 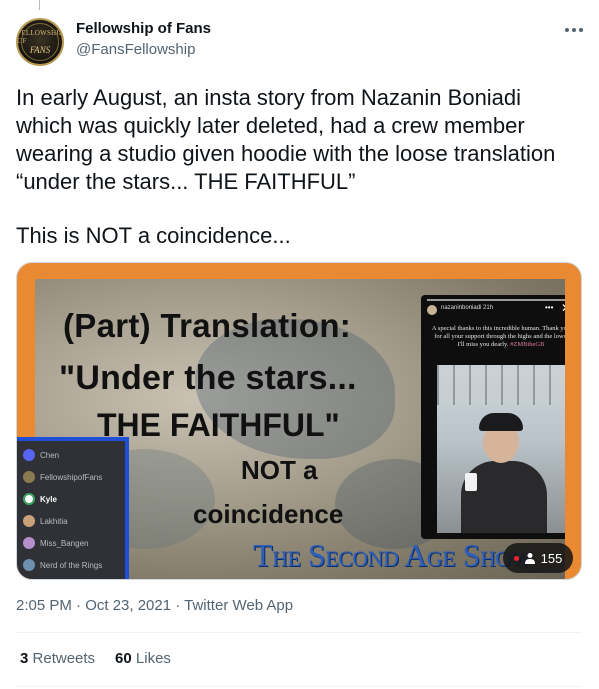 I want to click on discord-username: Kyle, so click(x=48, y=499).